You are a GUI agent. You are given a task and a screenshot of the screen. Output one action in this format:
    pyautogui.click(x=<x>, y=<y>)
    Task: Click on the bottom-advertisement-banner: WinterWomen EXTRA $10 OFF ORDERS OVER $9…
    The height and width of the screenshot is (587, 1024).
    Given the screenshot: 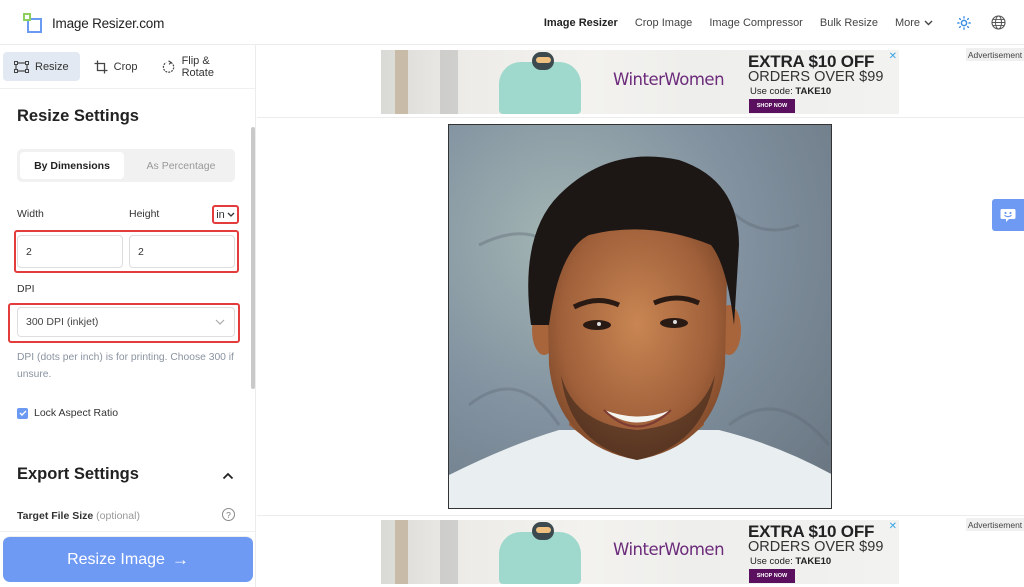 What is the action you would take?
    pyautogui.click(x=640, y=552)
    